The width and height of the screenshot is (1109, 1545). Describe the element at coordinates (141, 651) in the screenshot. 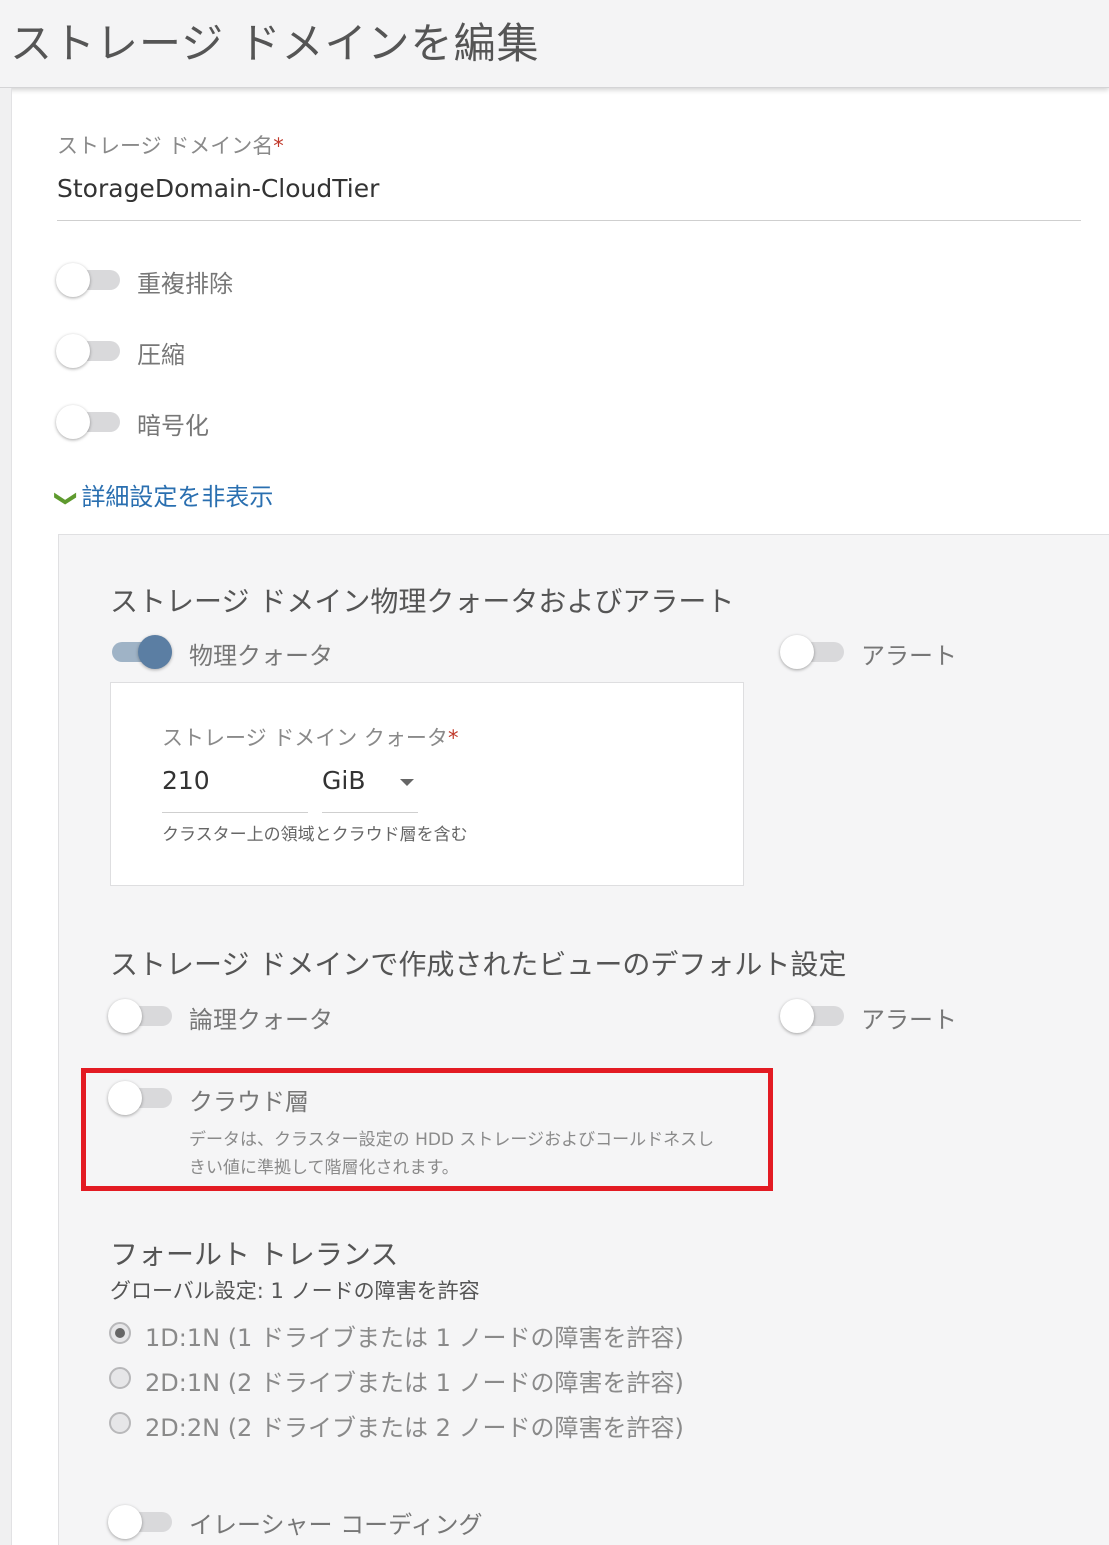

I see `physical-quota-toggle` at that location.